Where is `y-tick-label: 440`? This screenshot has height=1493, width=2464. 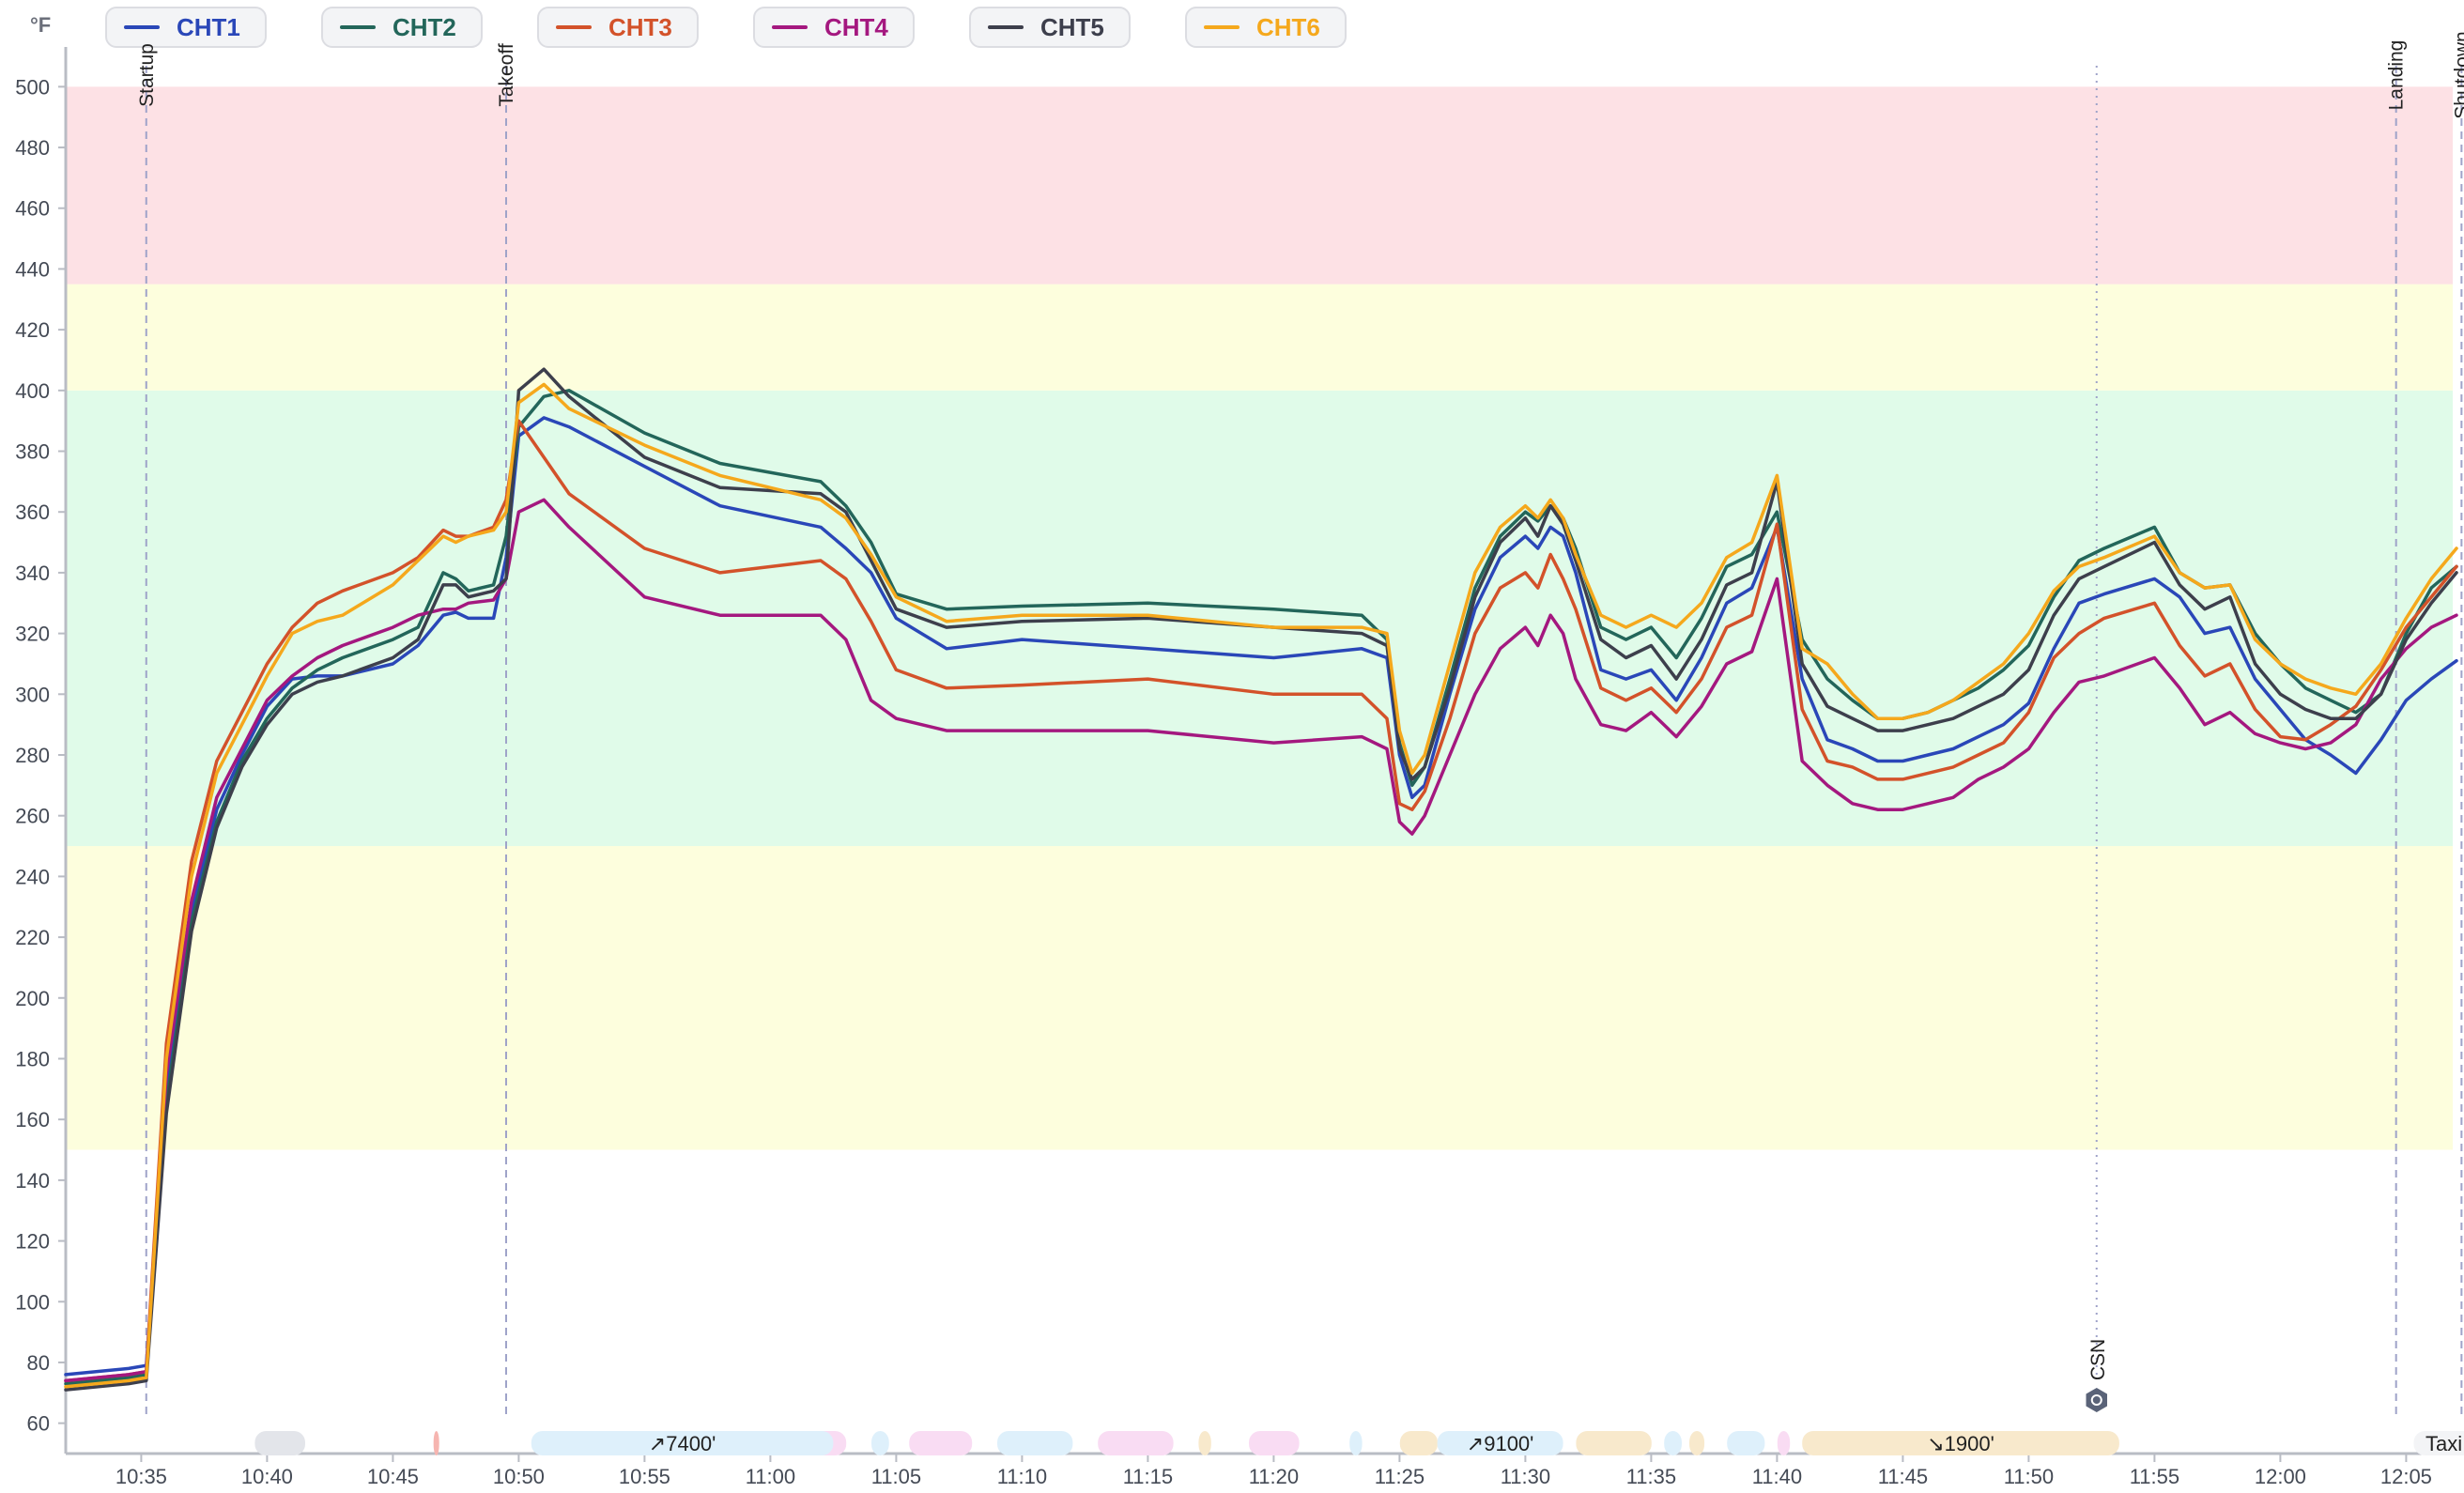
y-tick-label: 440 is located at coordinates (32, 269).